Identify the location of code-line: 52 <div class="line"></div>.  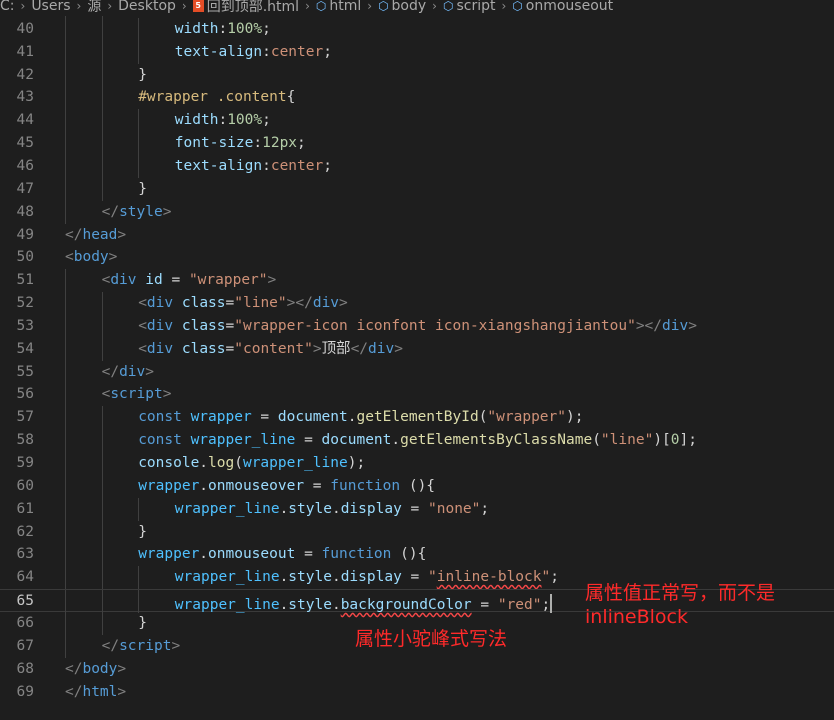
(417, 304).